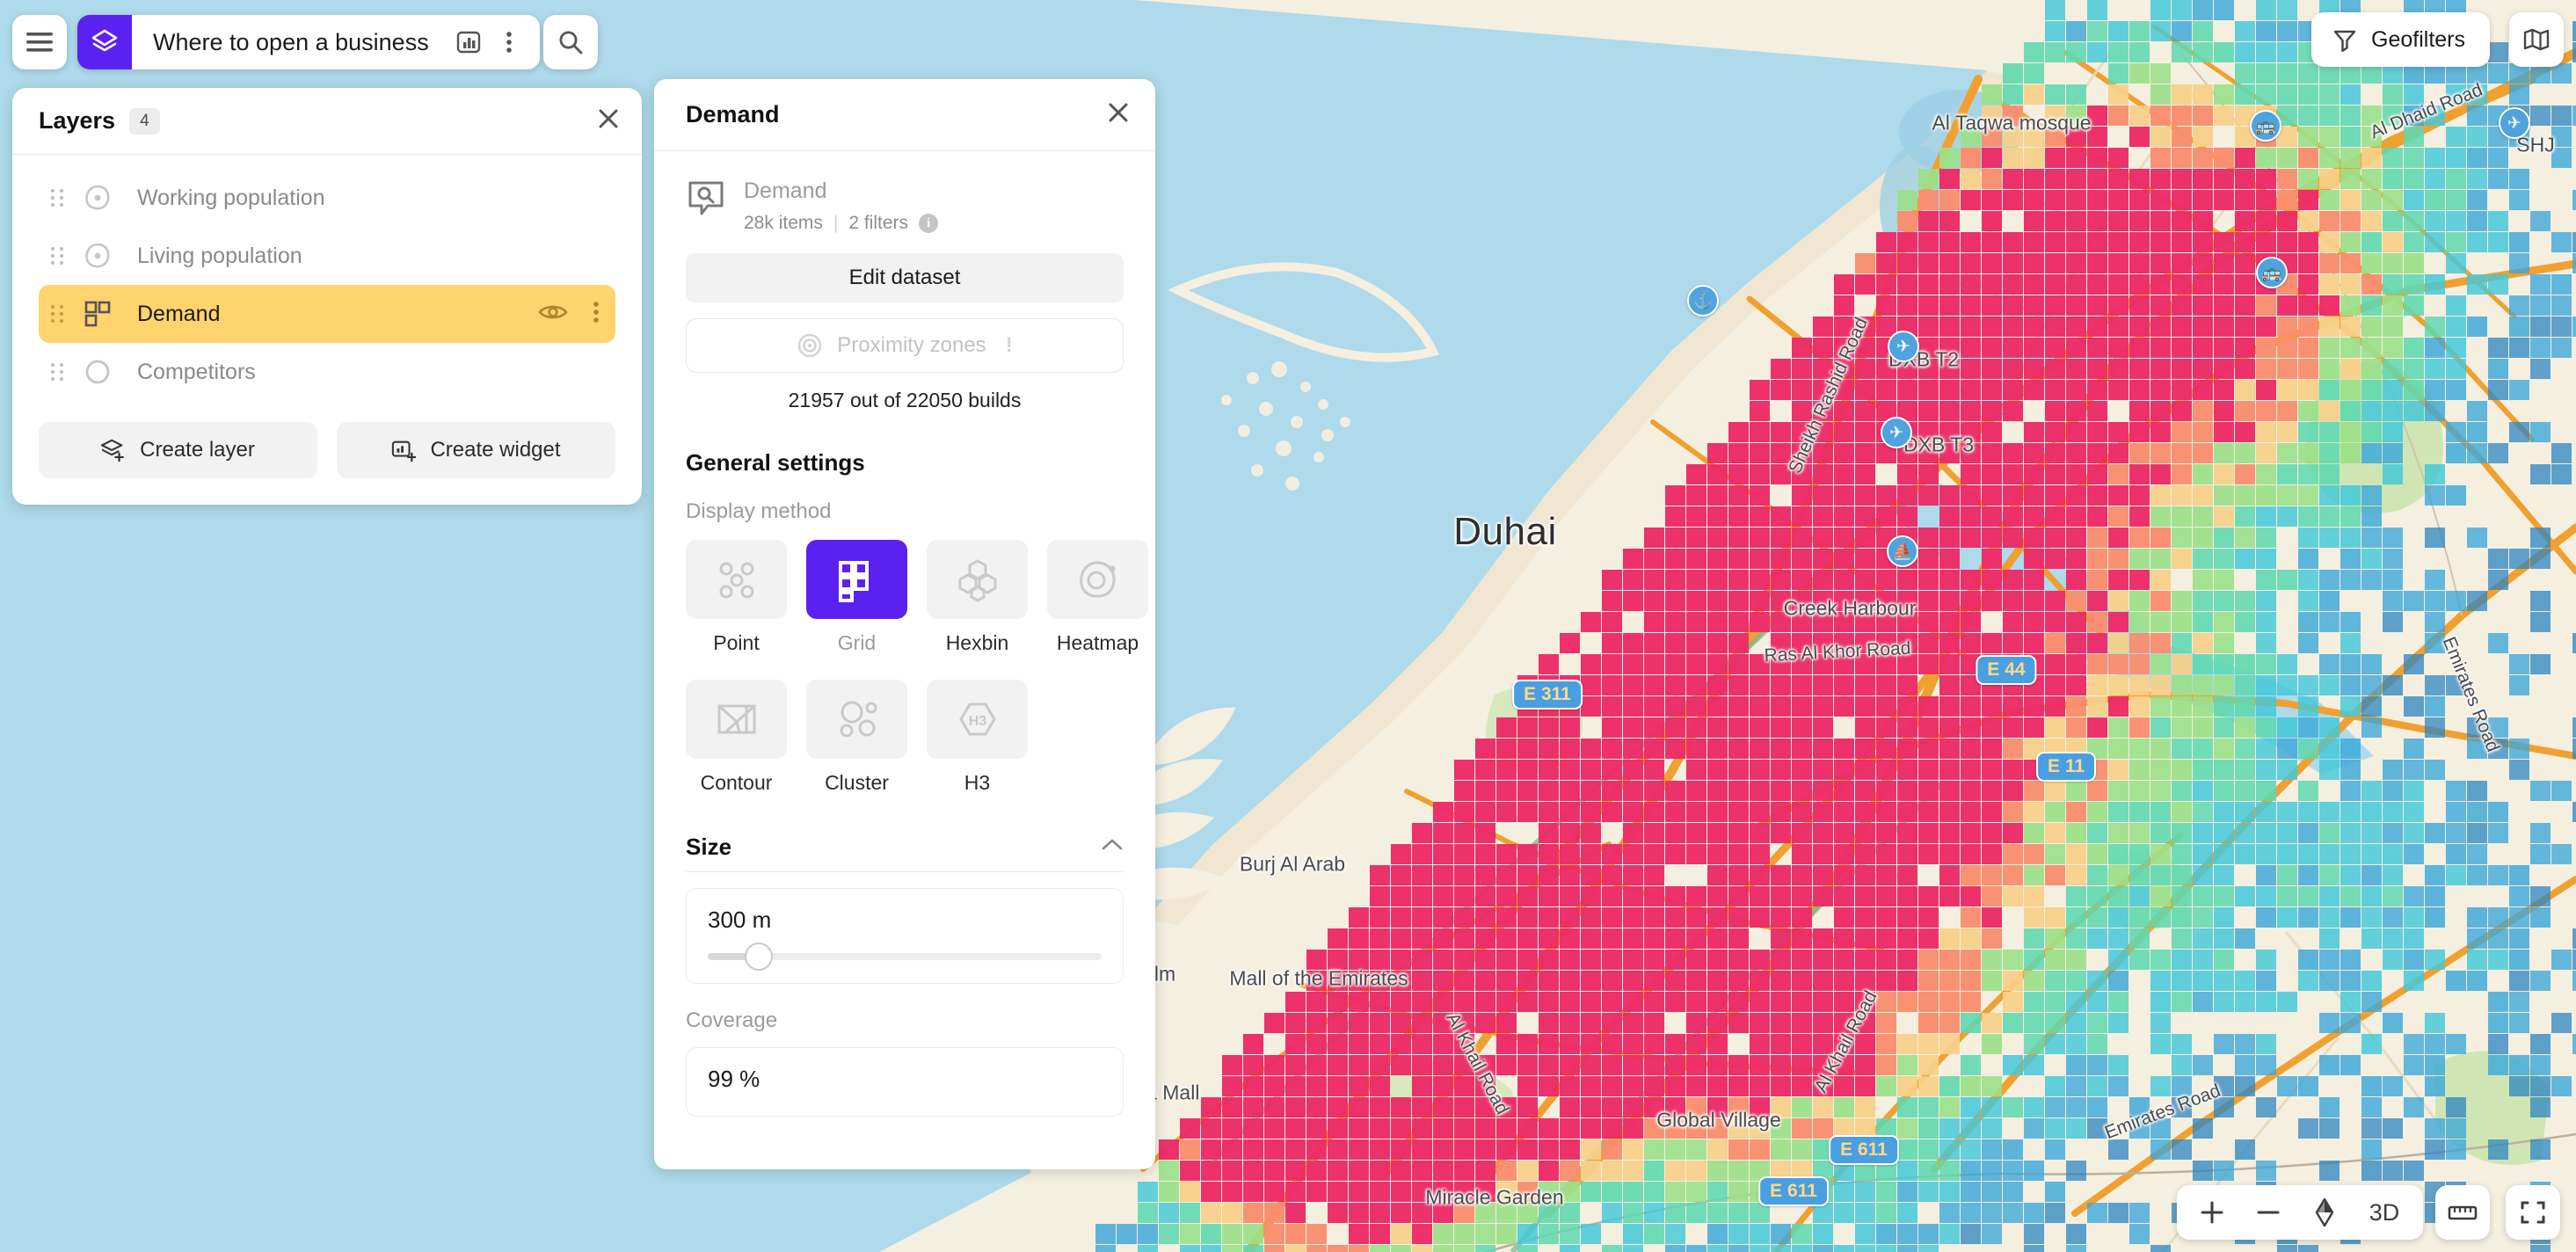 Image resolution: width=2576 pixels, height=1252 pixels. I want to click on zoom-in-button, so click(2212, 1212).